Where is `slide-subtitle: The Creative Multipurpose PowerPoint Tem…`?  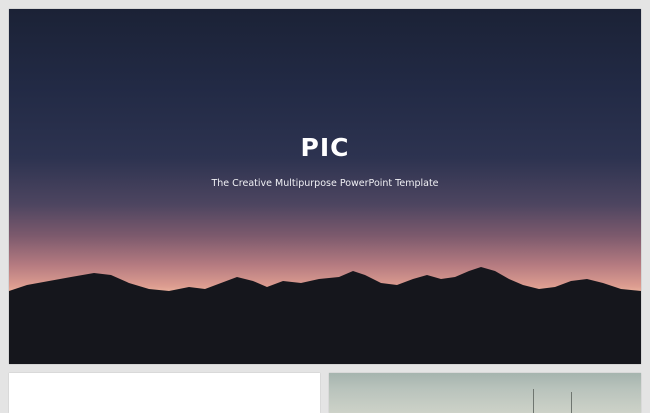 slide-subtitle: The Creative Multipurpose PowerPoint Tem… is located at coordinates (325, 183).